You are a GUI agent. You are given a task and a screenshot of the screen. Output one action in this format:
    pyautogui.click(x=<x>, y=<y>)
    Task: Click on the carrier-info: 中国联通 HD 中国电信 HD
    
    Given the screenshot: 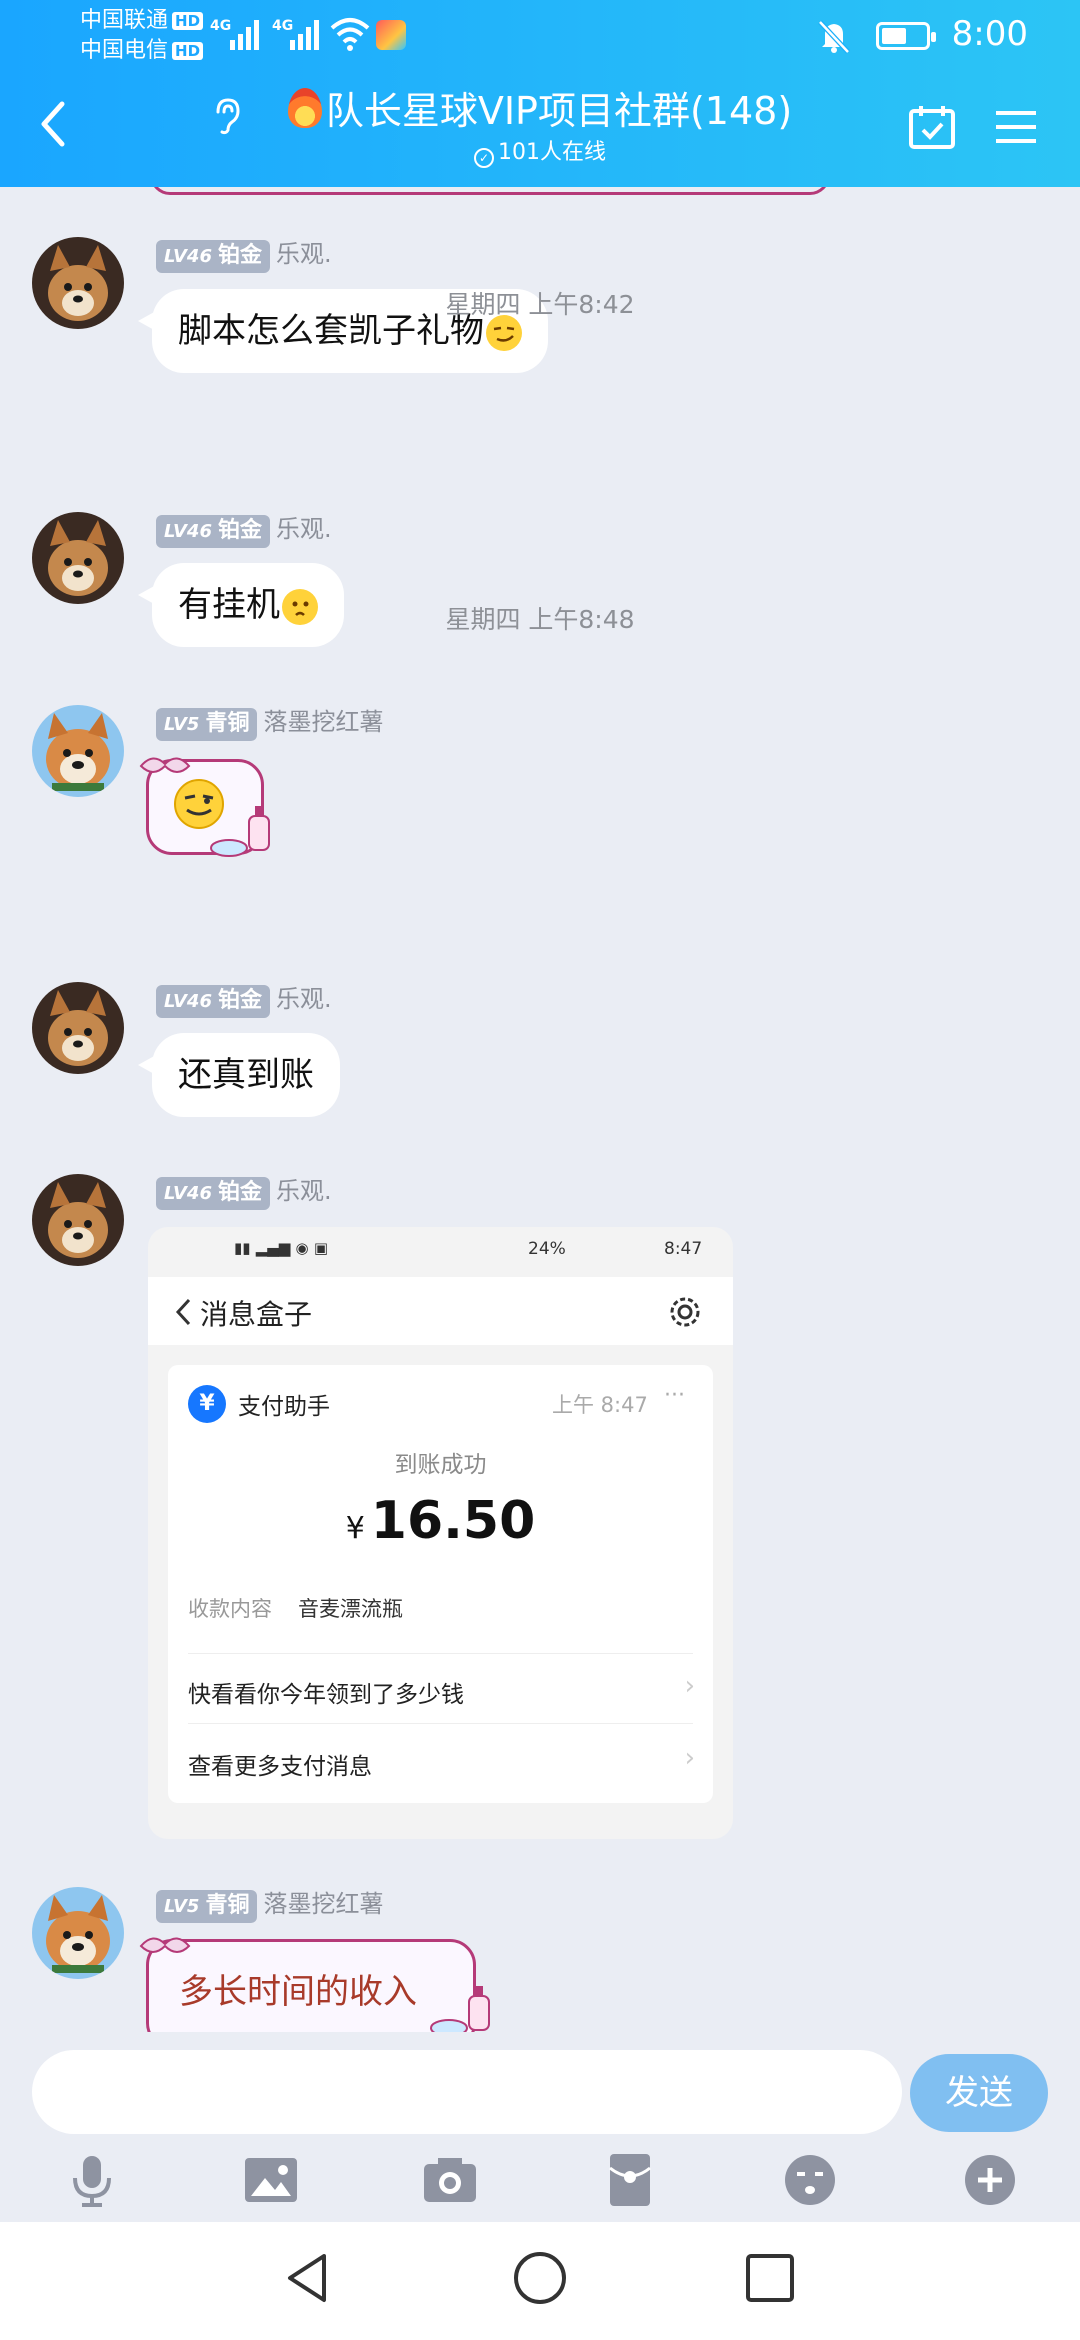 What is the action you would take?
    pyautogui.click(x=142, y=36)
    